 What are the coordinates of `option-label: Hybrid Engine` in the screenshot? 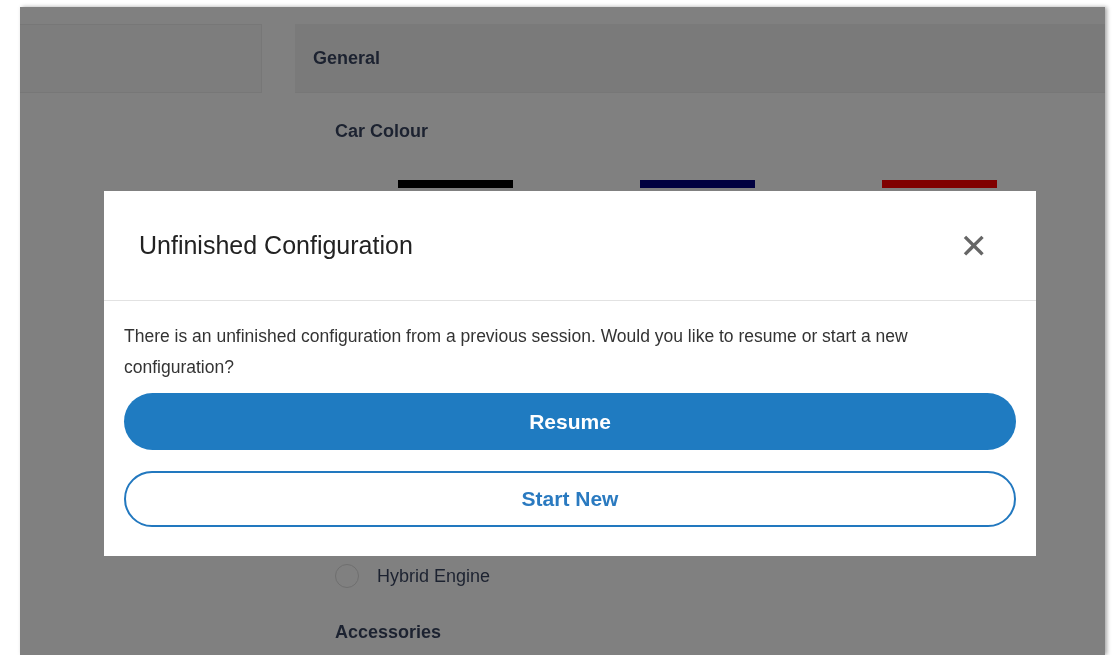 It's located at (434, 576).